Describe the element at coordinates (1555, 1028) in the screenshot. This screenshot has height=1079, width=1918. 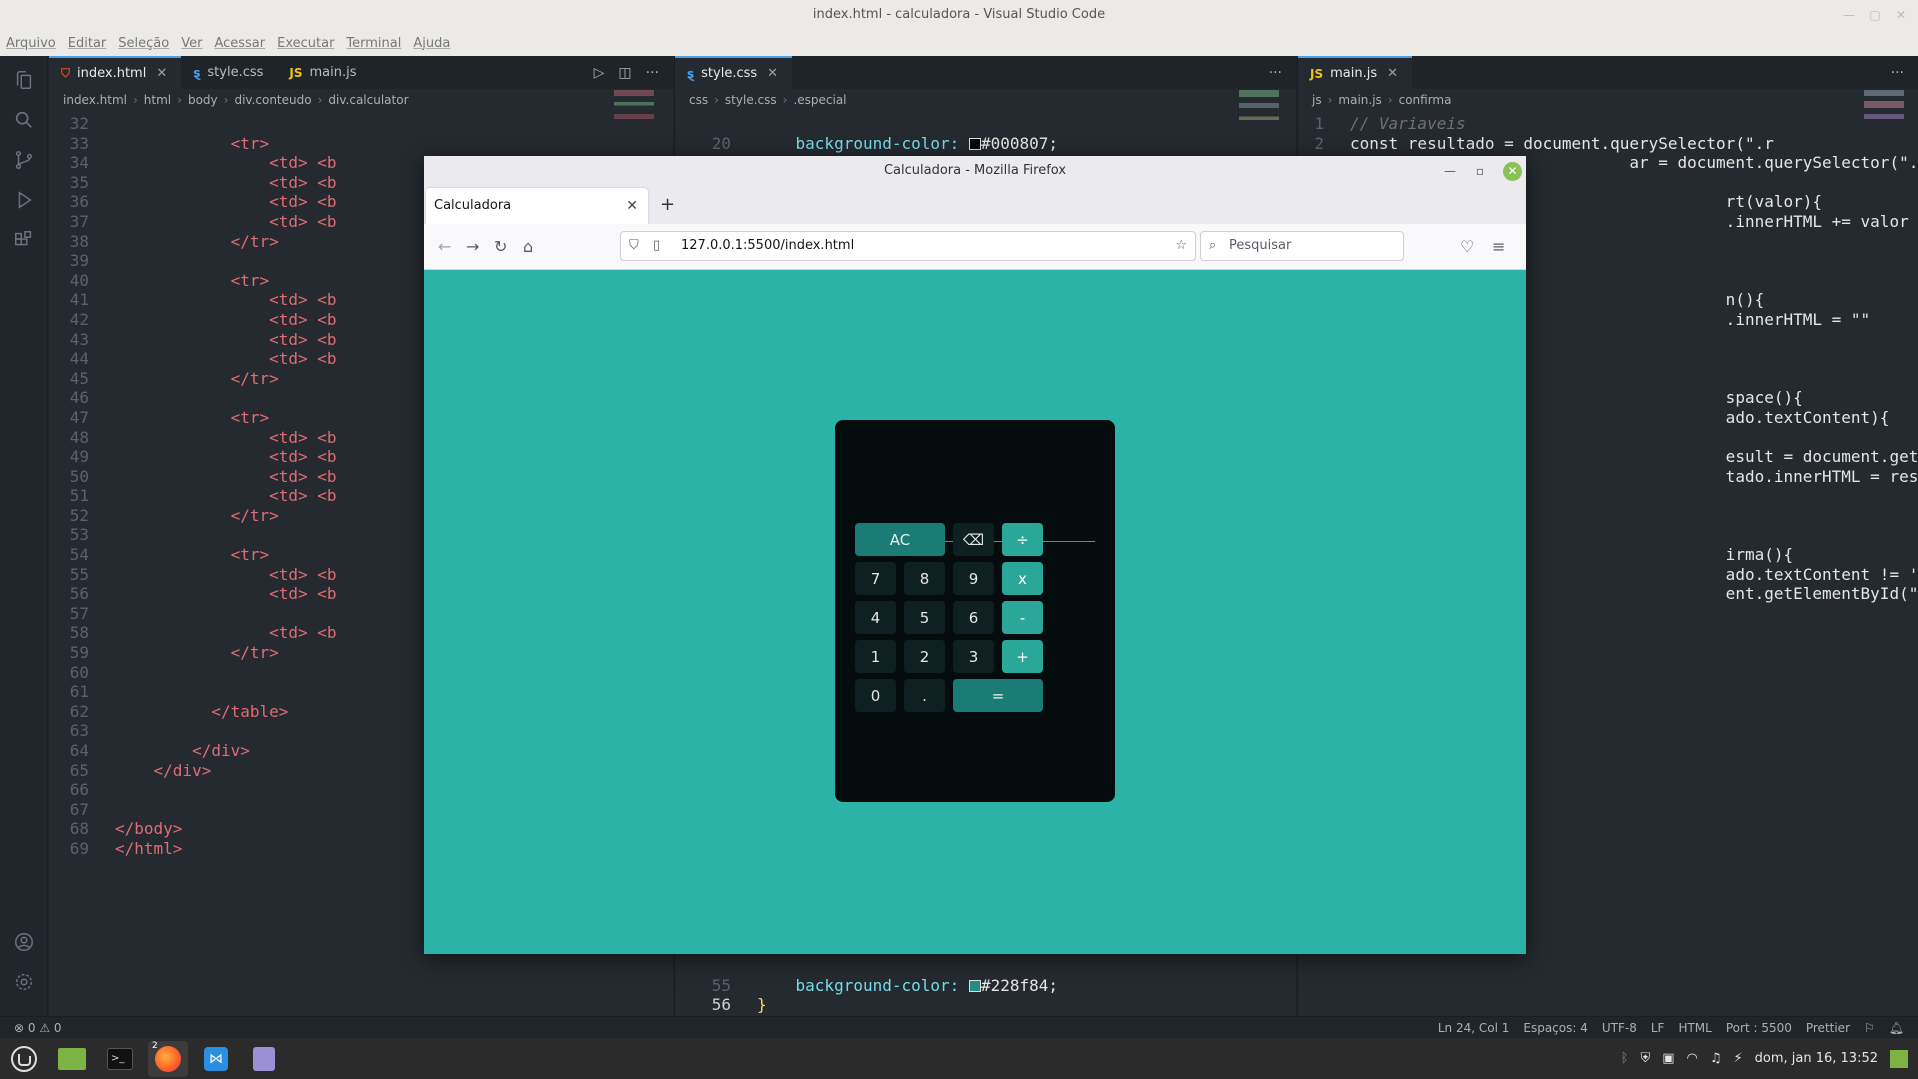
I see `indentation: Espaços: 4` at that location.